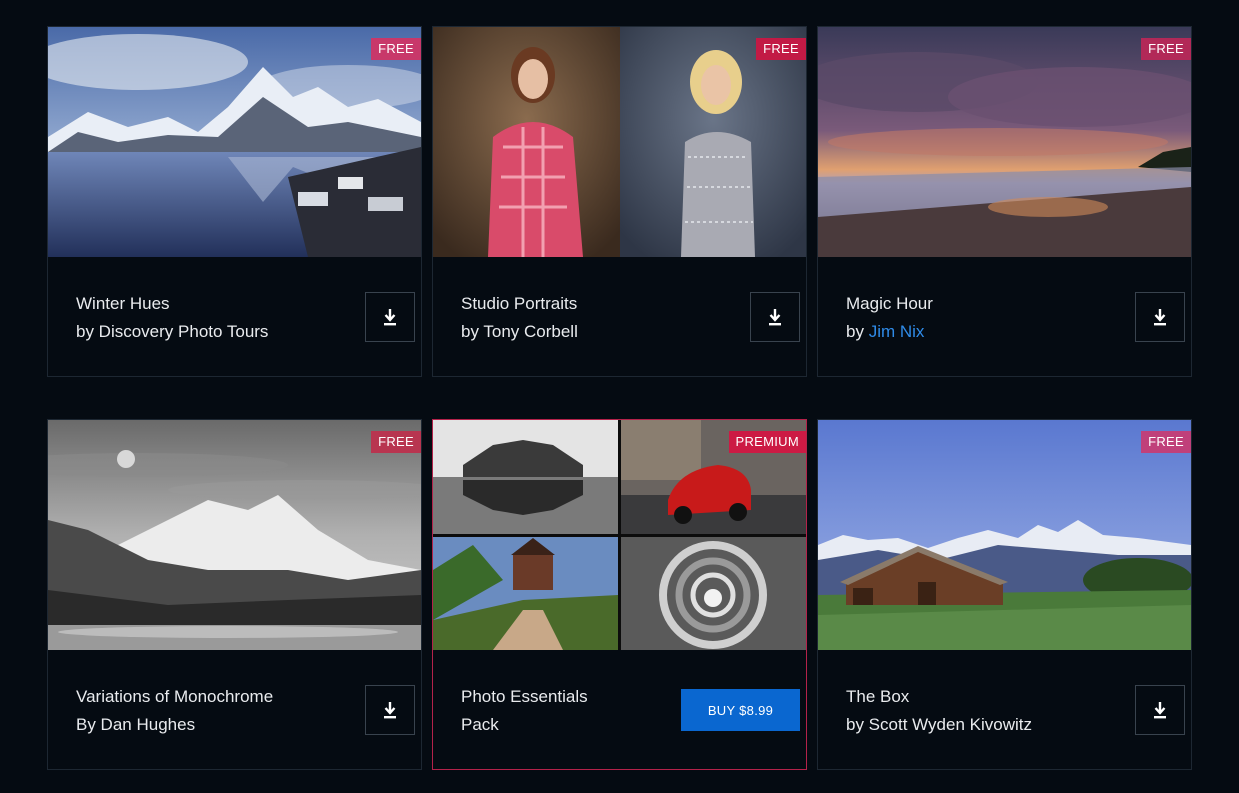 The image size is (1239, 793). What do you see at coordinates (939, 724) in the screenshot?
I see `preset-author: by Scott Wyden Kivowitz` at bounding box center [939, 724].